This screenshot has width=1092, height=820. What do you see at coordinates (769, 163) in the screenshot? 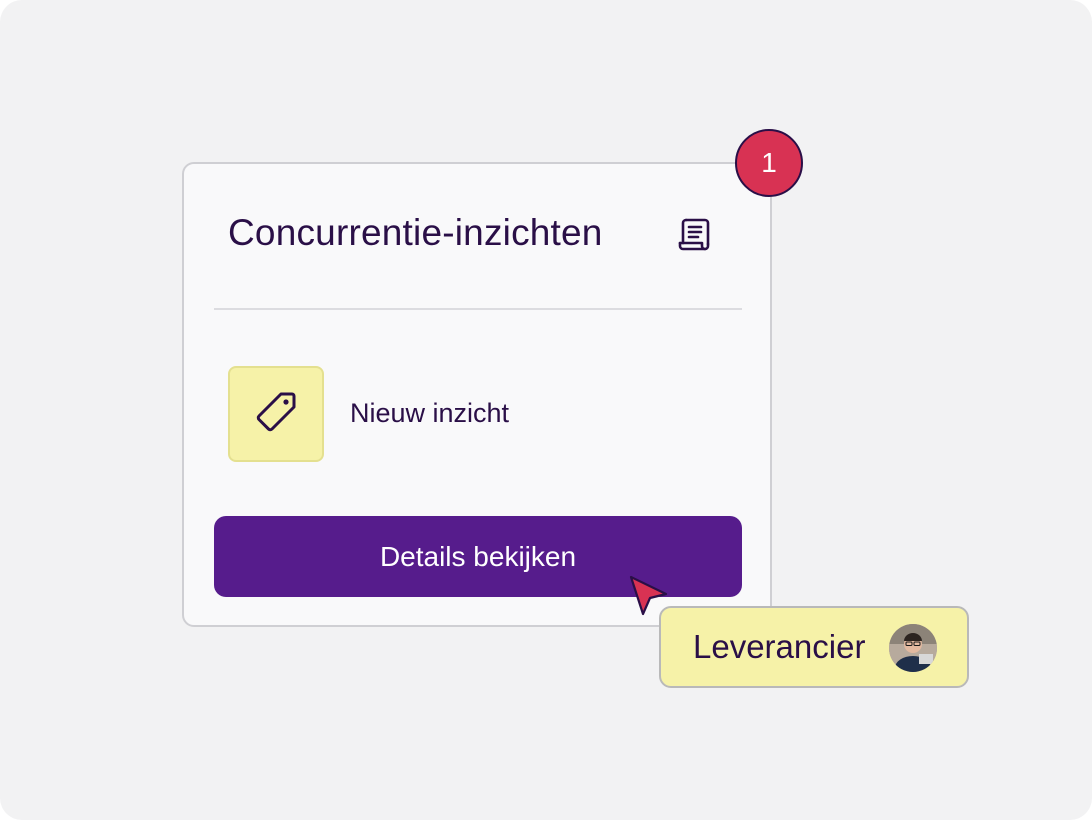
I see `notification-badge: 1` at bounding box center [769, 163].